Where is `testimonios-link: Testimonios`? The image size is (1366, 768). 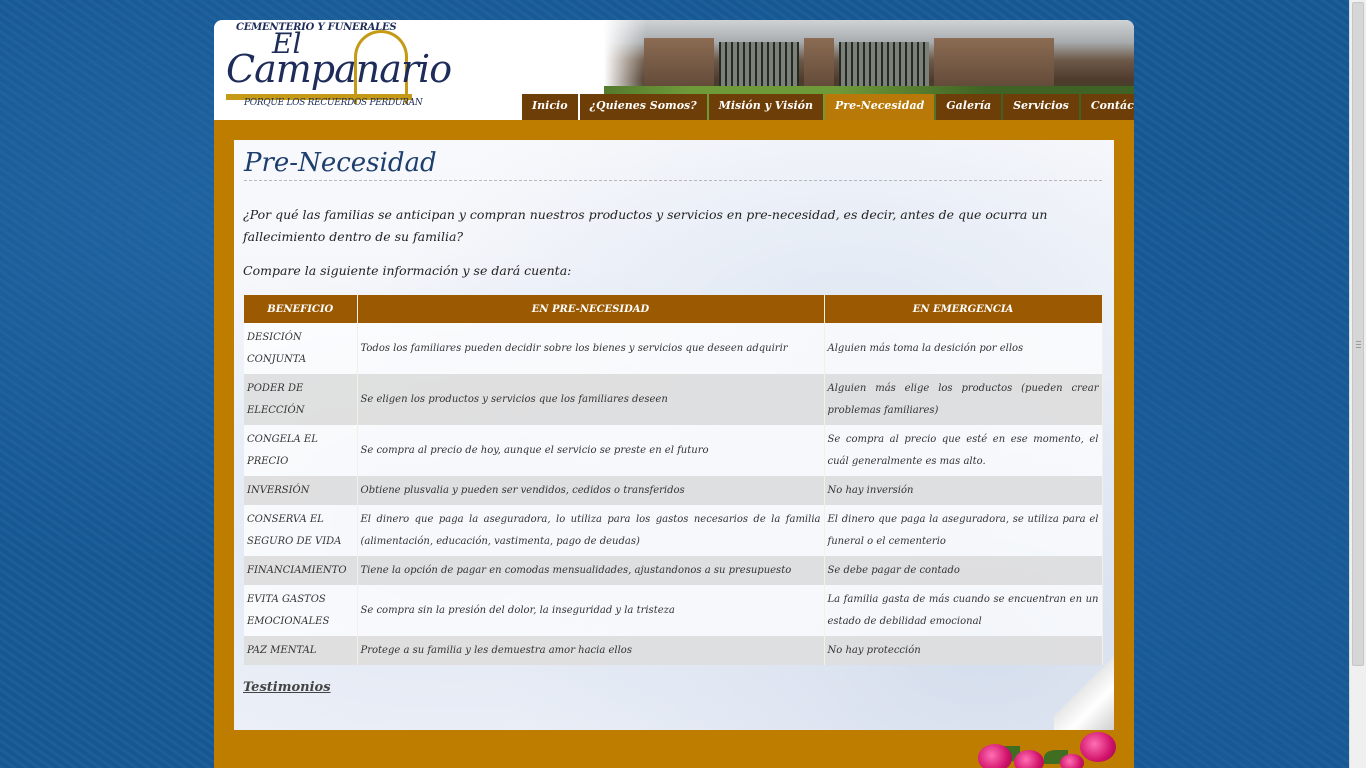
testimonios-link: Testimonios is located at coordinates (287, 687).